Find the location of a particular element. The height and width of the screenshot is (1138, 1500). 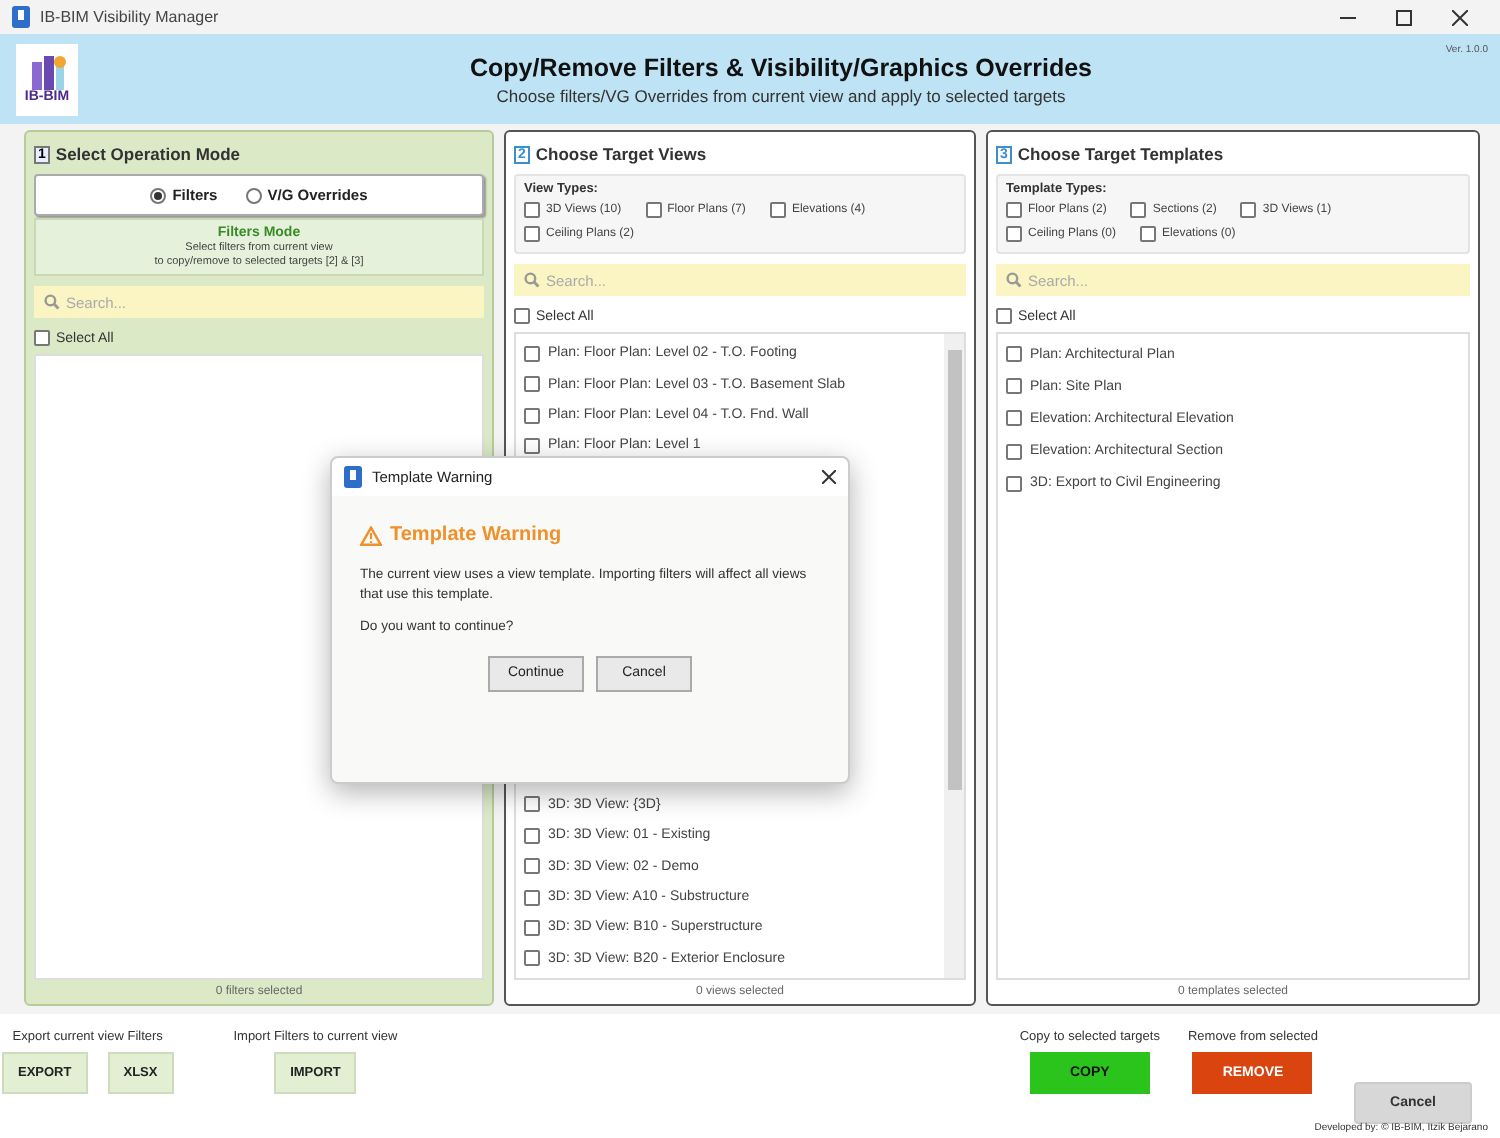

app-title: Copy/Remove Filters & Visibility/Graphics Overrides is located at coordinates (781, 67).